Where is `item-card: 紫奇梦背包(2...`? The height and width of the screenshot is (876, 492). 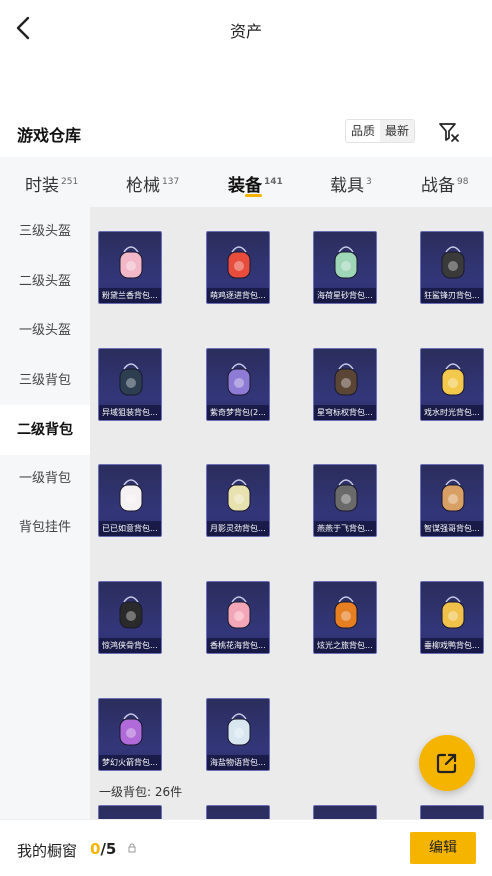 item-card: 紫奇梦背包(2... is located at coordinates (238, 384).